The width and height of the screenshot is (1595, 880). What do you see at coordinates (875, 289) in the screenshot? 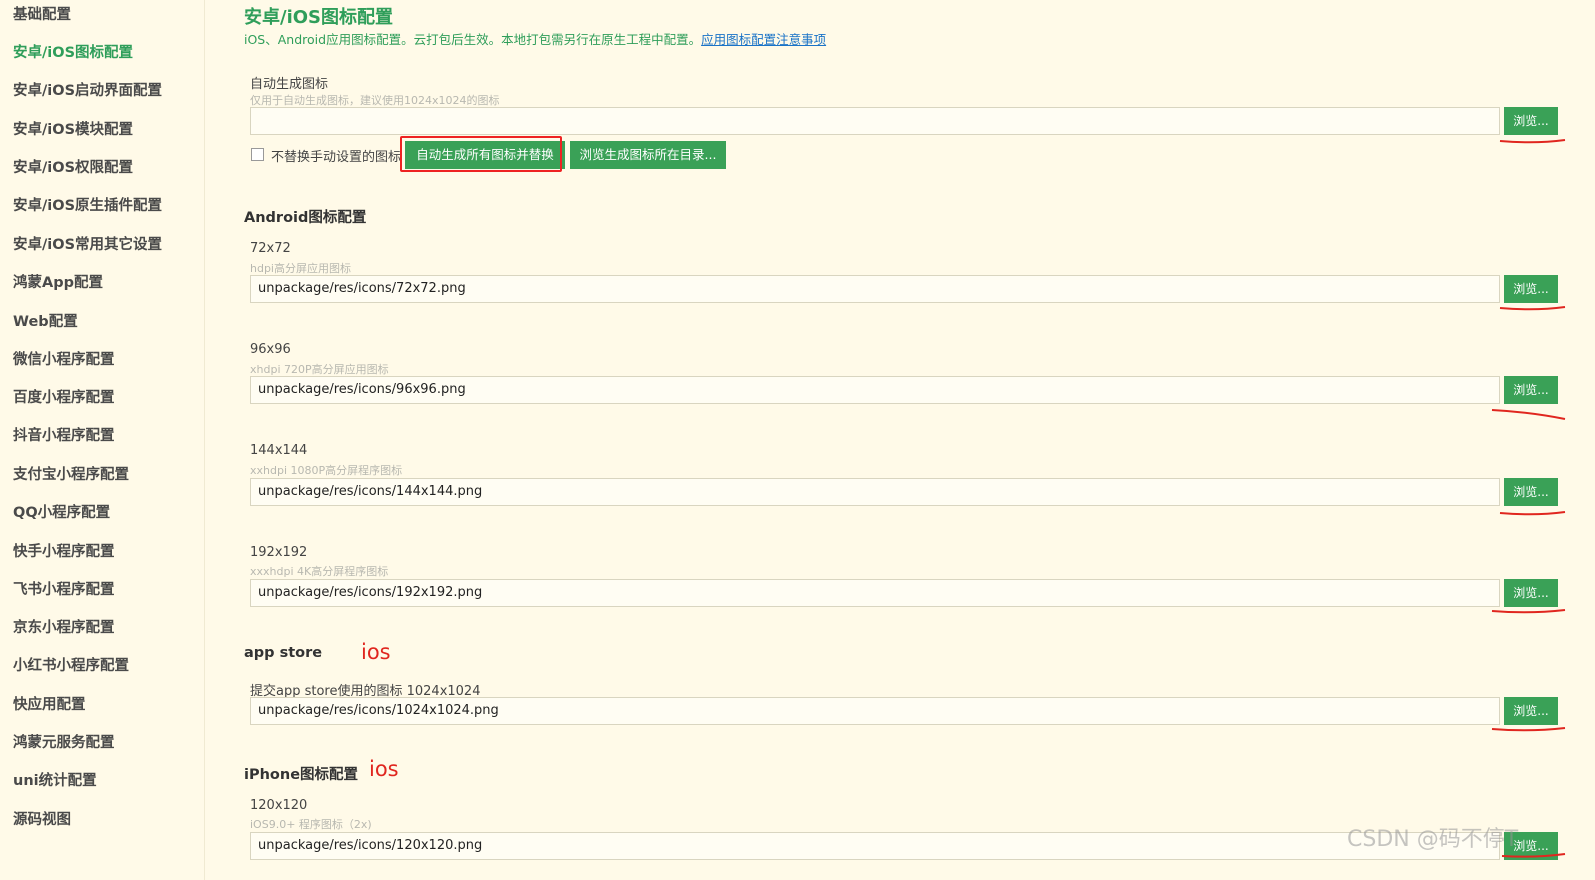
I see `android-72-input: unpackage/res/icons/72x72.png` at bounding box center [875, 289].